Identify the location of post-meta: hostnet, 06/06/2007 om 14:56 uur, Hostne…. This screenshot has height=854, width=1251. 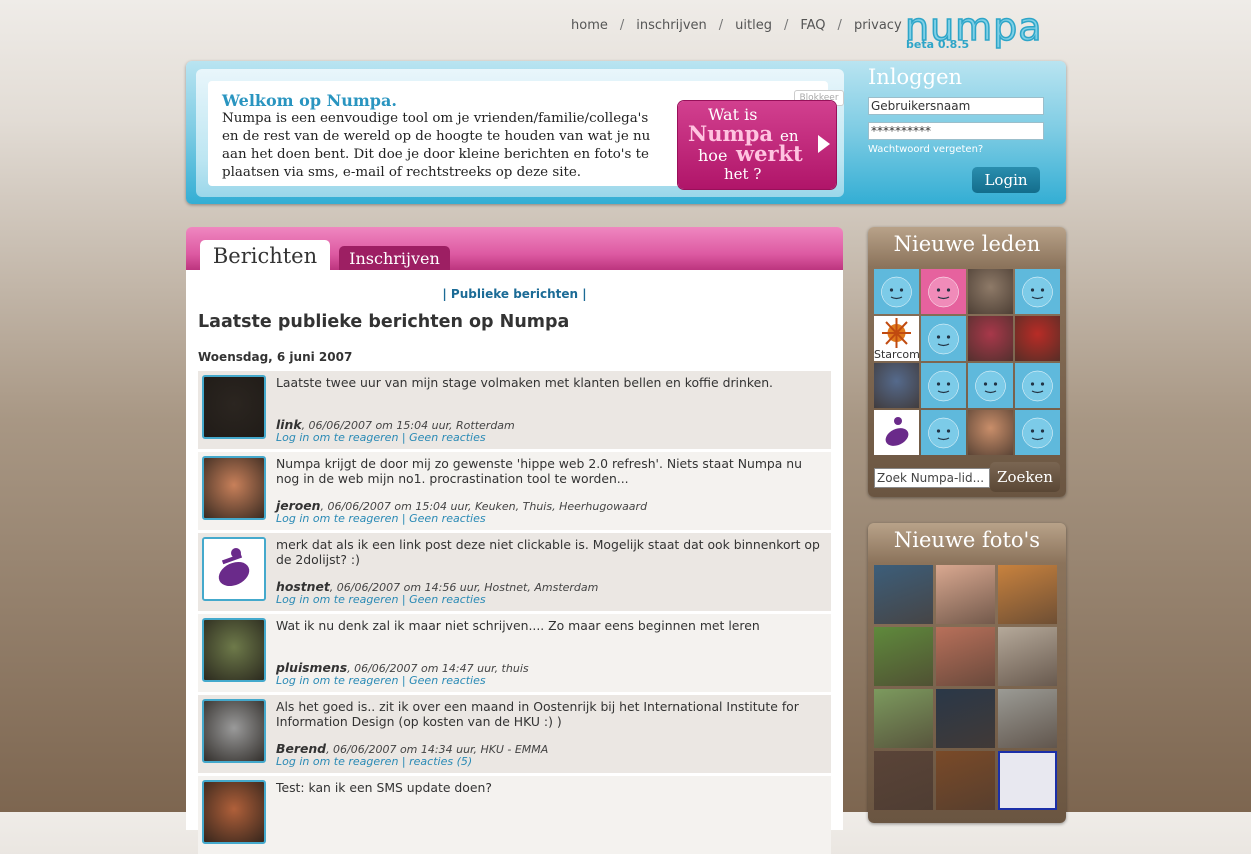
(437, 586).